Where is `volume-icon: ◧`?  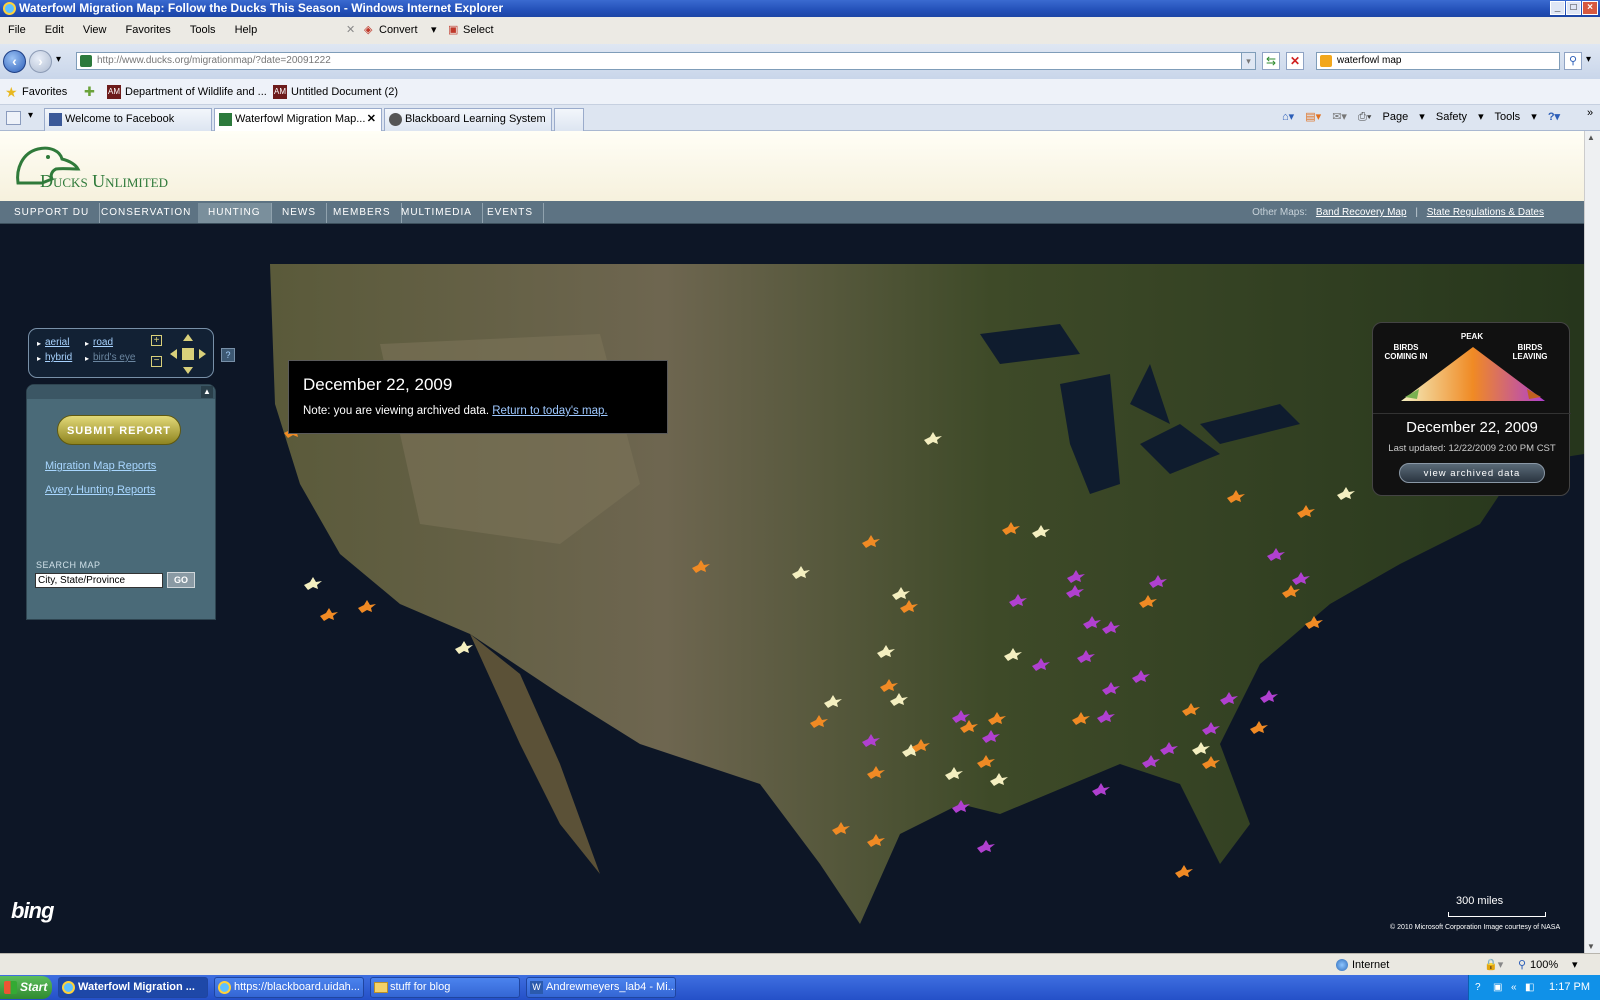 volume-icon: ◧ is located at coordinates (1529, 987).